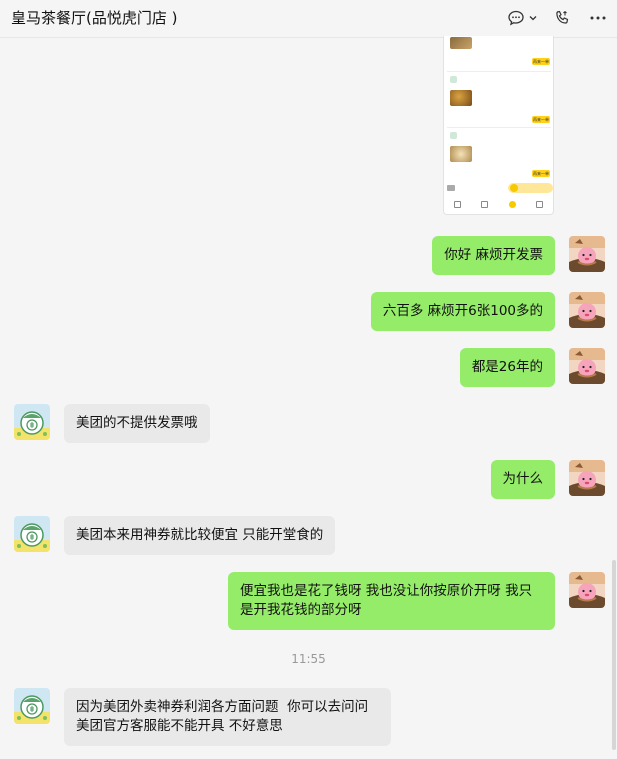  I want to click on order-screenshot-image: 再来一单 再来一单 再来一单, so click(498, 125).